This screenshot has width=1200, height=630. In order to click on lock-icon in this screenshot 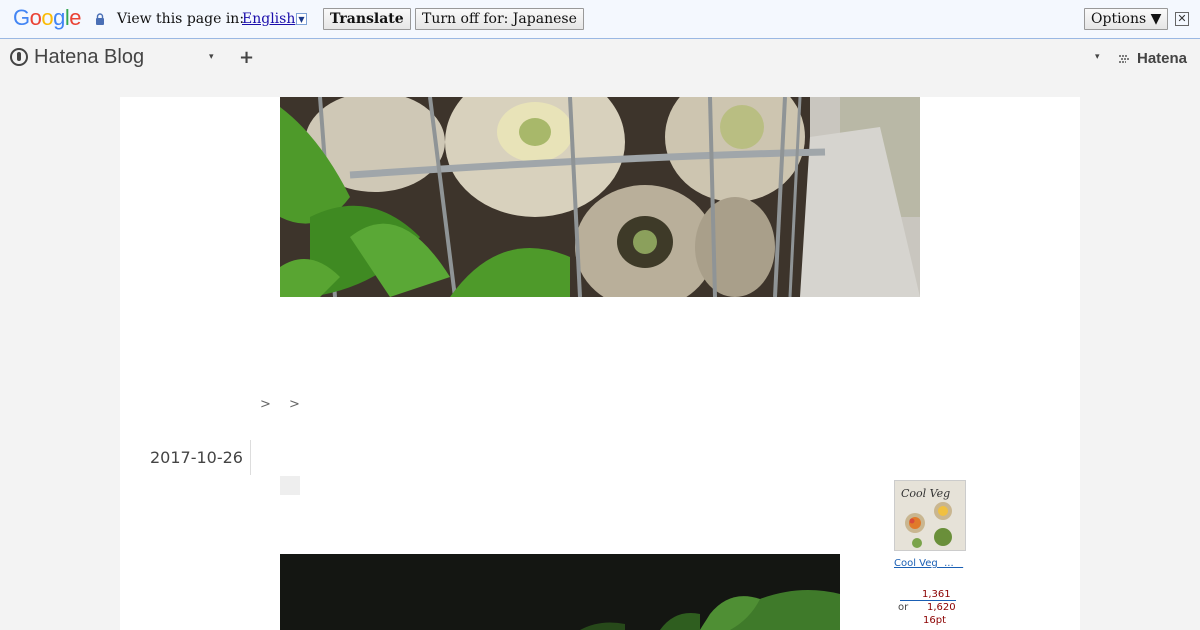, I will do `click(100, 19)`.